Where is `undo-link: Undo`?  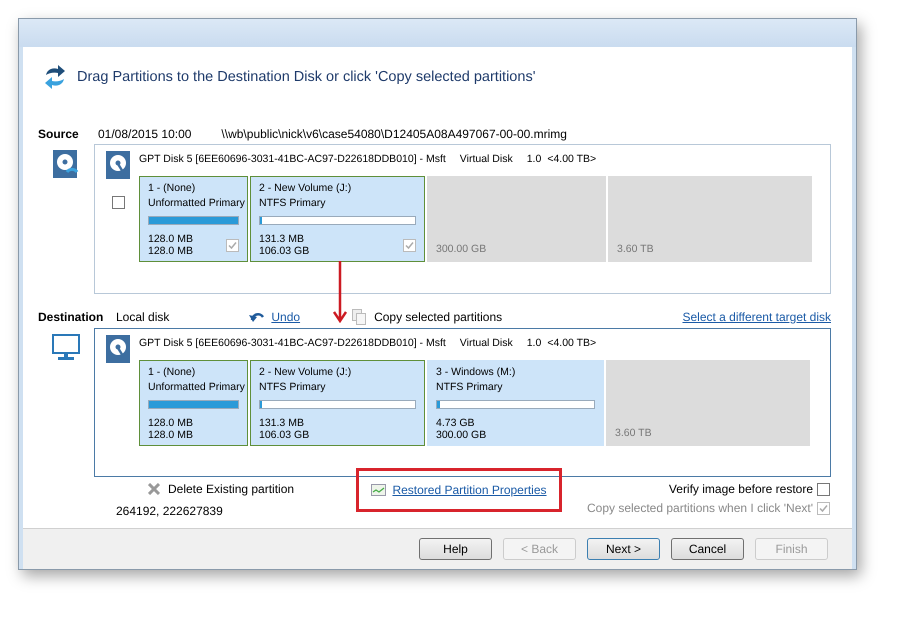 undo-link: Undo is located at coordinates (285, 317).